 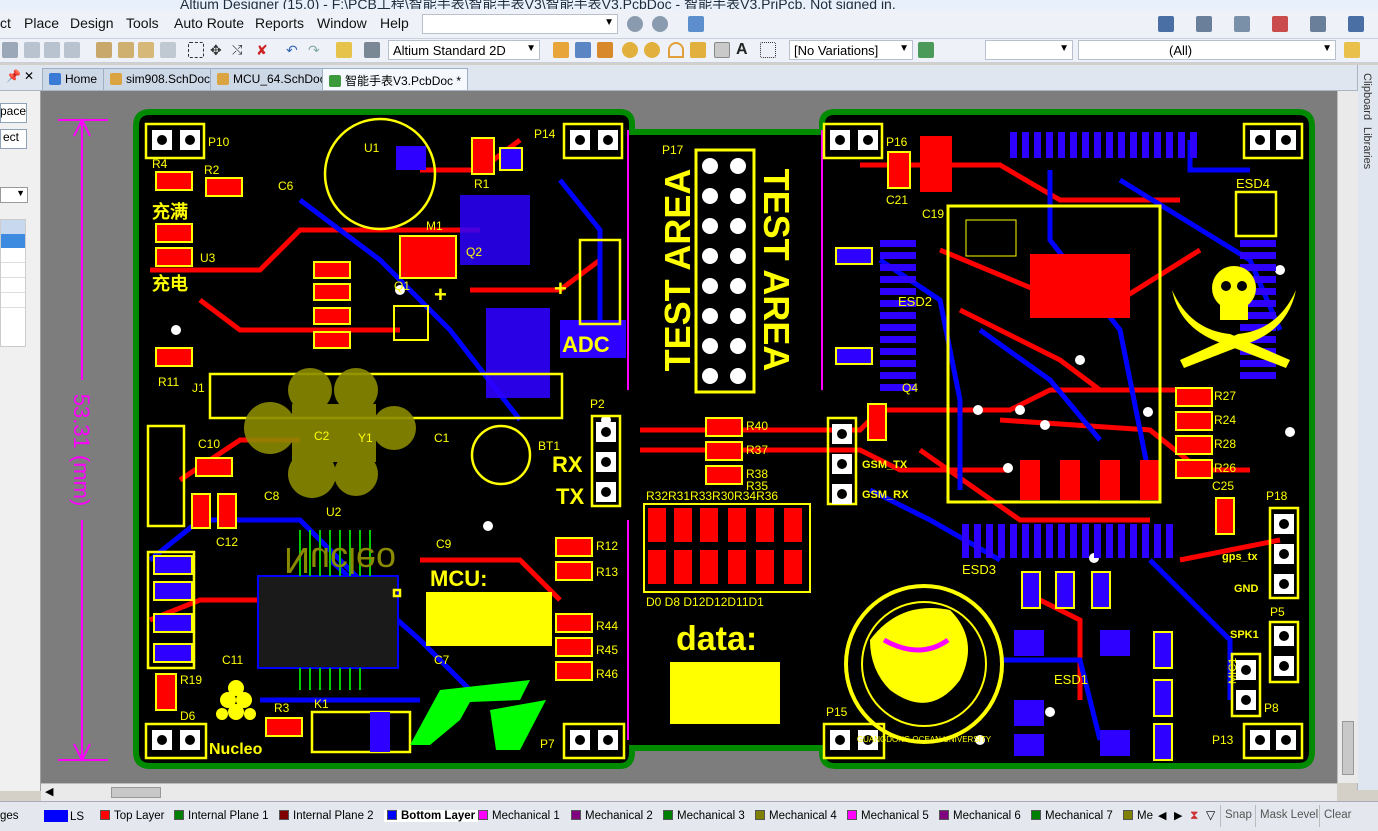 I want to click on menu-window: Window, so click(x=342, y=23).